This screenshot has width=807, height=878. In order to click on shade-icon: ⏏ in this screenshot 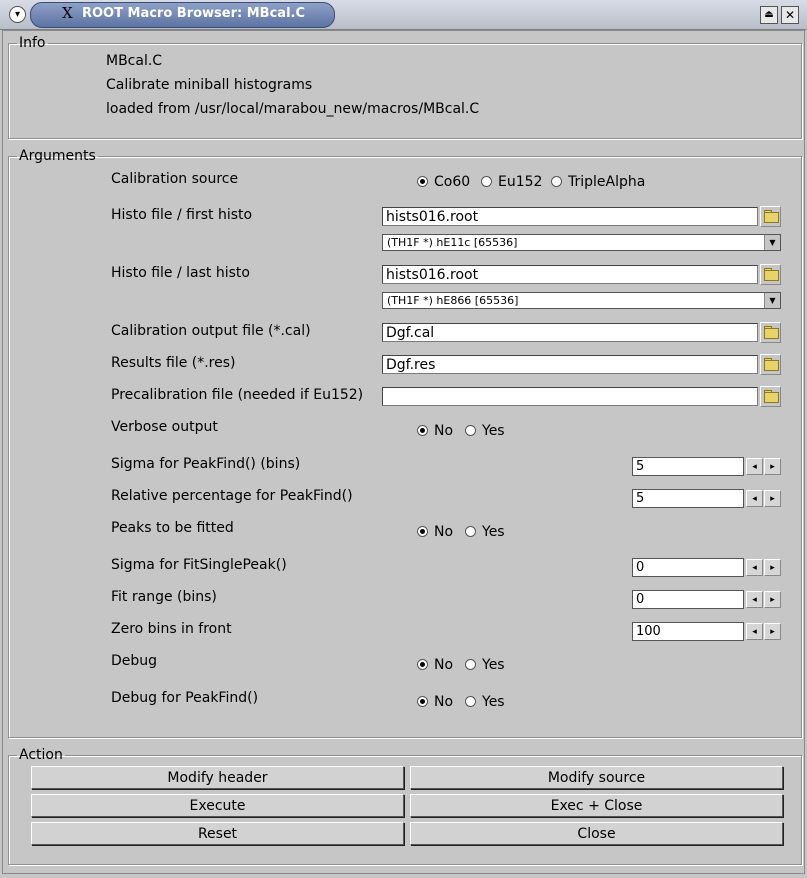, I will do `click(769, 15)`.